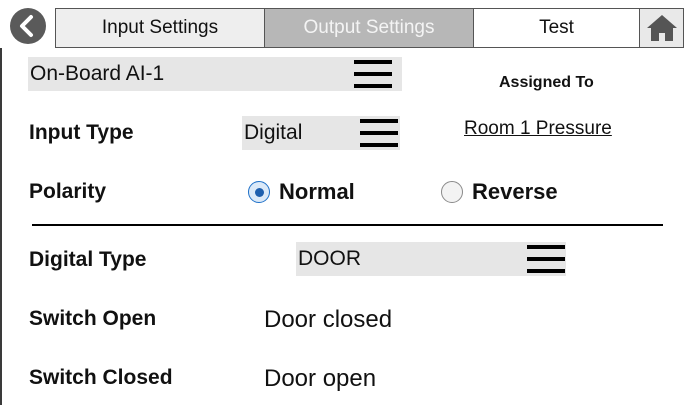 The width and height of the screenshot is (686, 405). I want to click on input-source-value: On-Board AI-1, so click(97, 73).